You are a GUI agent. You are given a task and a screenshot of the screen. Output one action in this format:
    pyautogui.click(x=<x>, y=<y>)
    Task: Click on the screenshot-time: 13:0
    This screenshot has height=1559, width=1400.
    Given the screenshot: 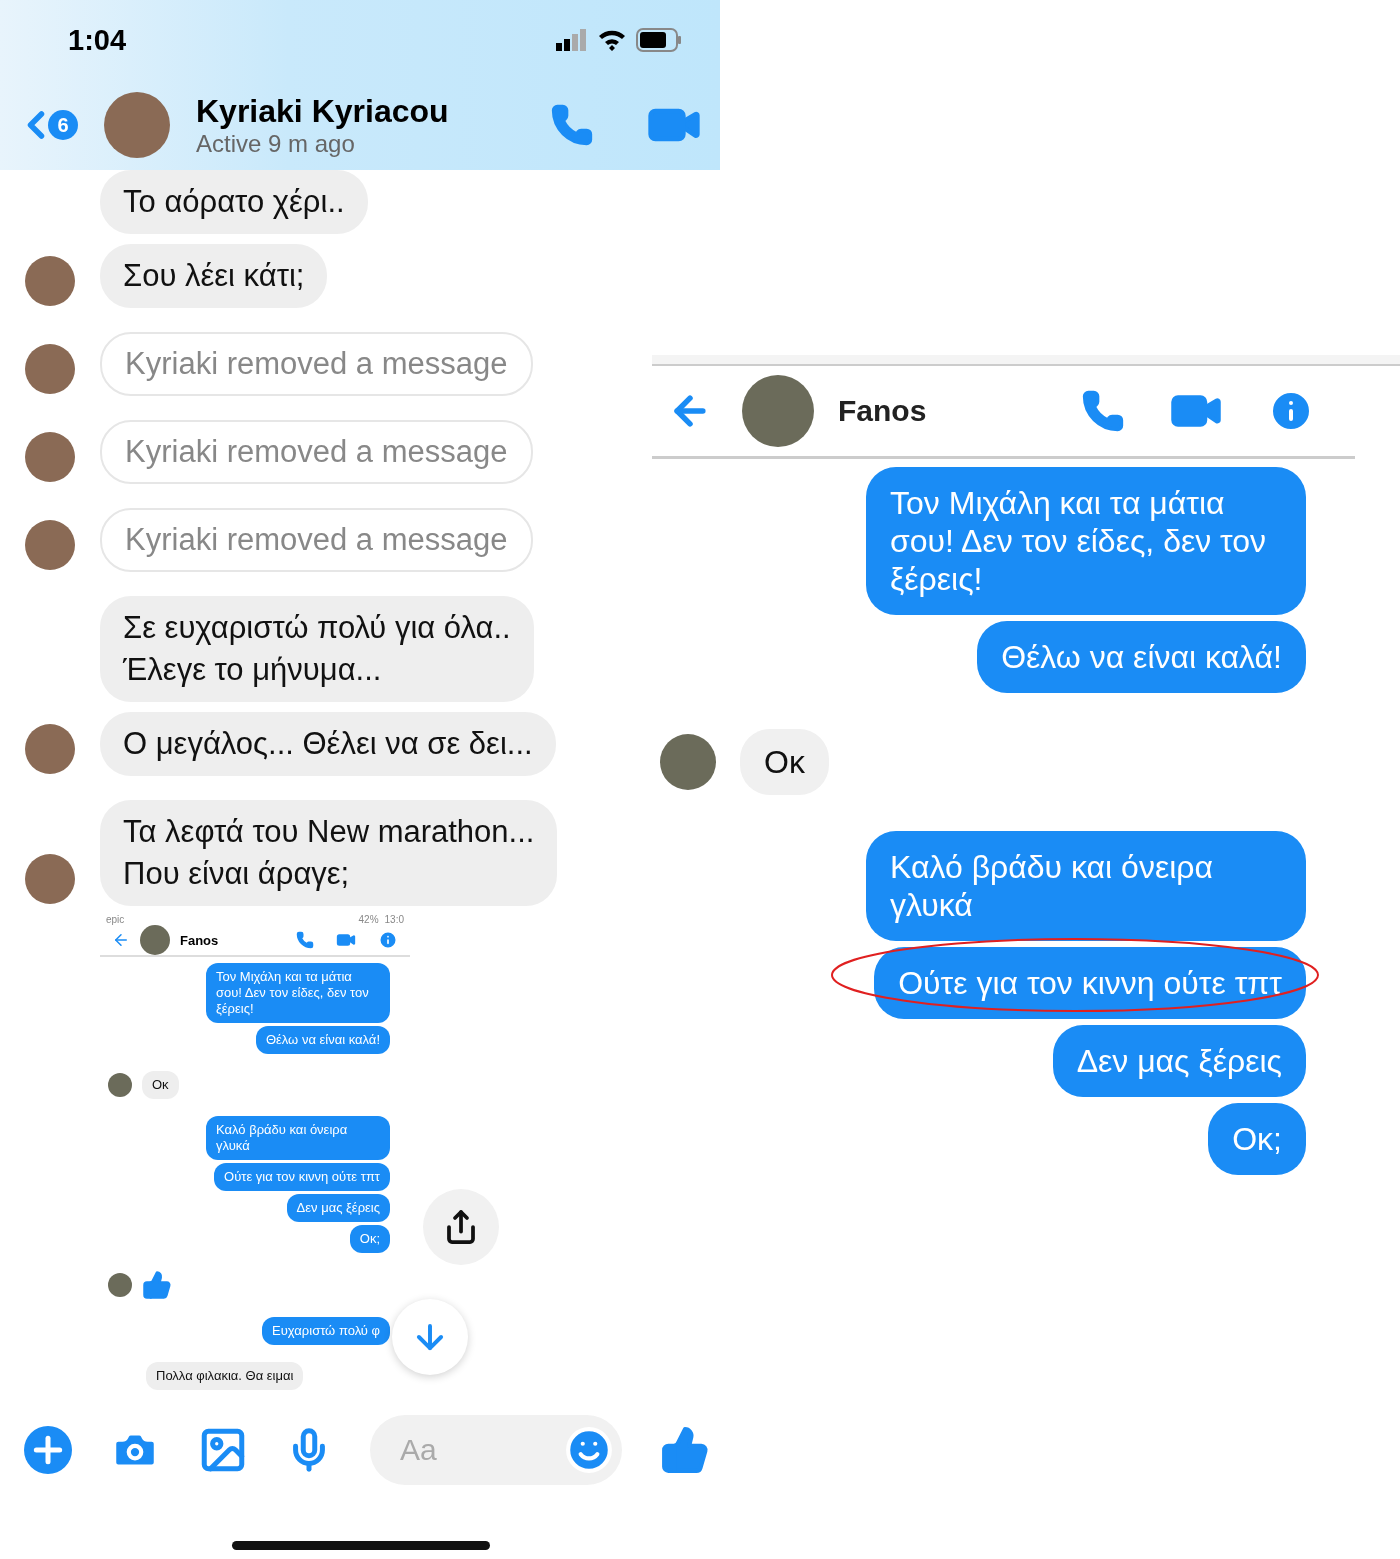 What is the action you would take?
    pyautogui.click(x=394, y=919)
    